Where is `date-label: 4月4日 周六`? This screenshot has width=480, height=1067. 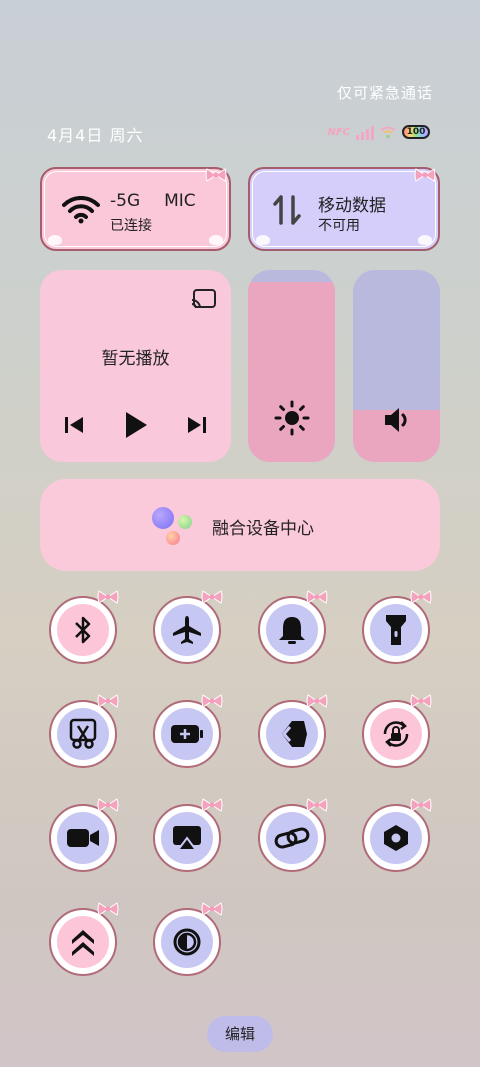
date-label: 4月4日 周六 is located at coordinates (95, 135).